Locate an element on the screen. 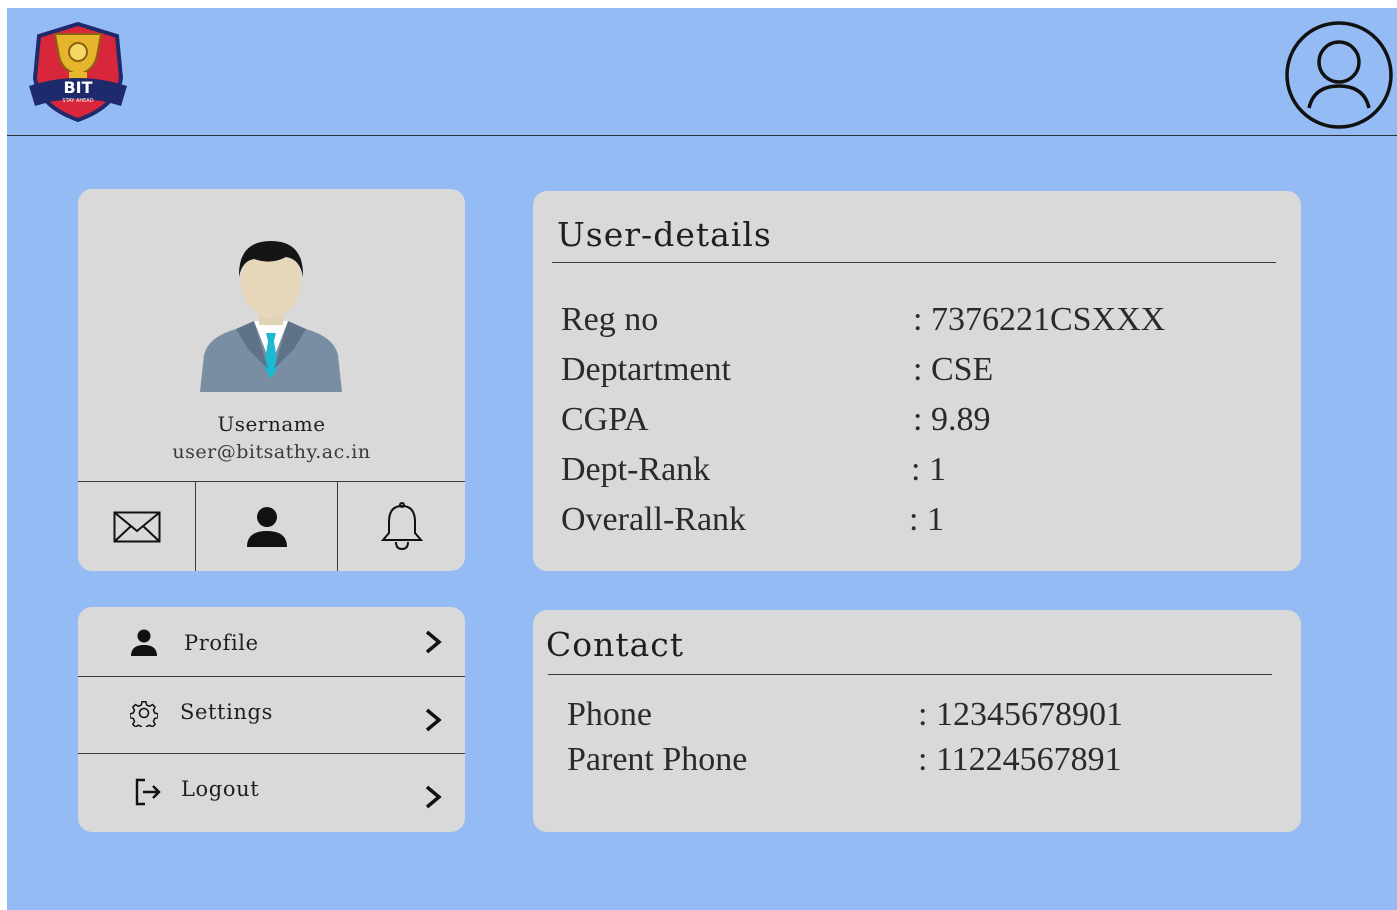 The height and width of the screenshot is (910, 1397). department-label: Deptartment is located at coordinates (646, 369).